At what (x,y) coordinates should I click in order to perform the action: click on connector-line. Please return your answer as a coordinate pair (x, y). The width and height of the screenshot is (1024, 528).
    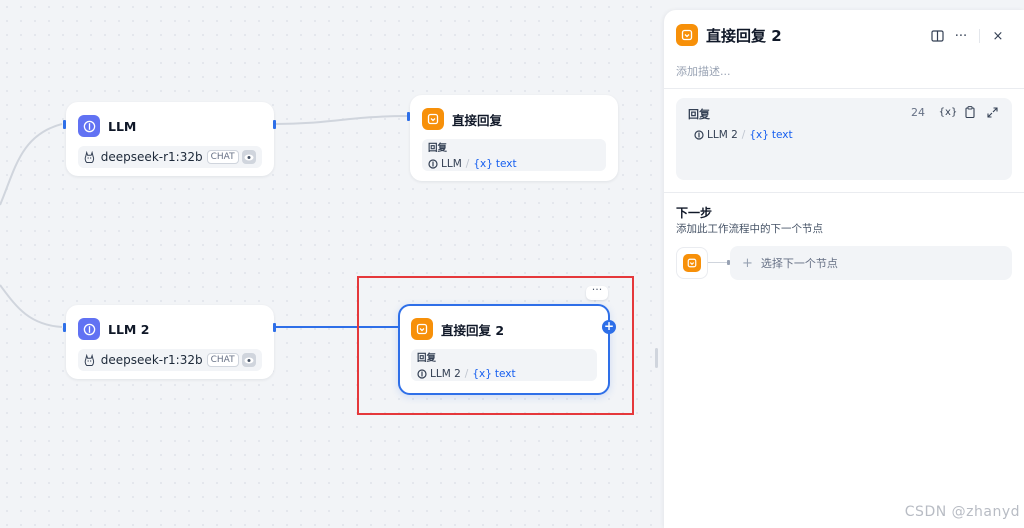
    Looking at the image, I should click on (718, 262).